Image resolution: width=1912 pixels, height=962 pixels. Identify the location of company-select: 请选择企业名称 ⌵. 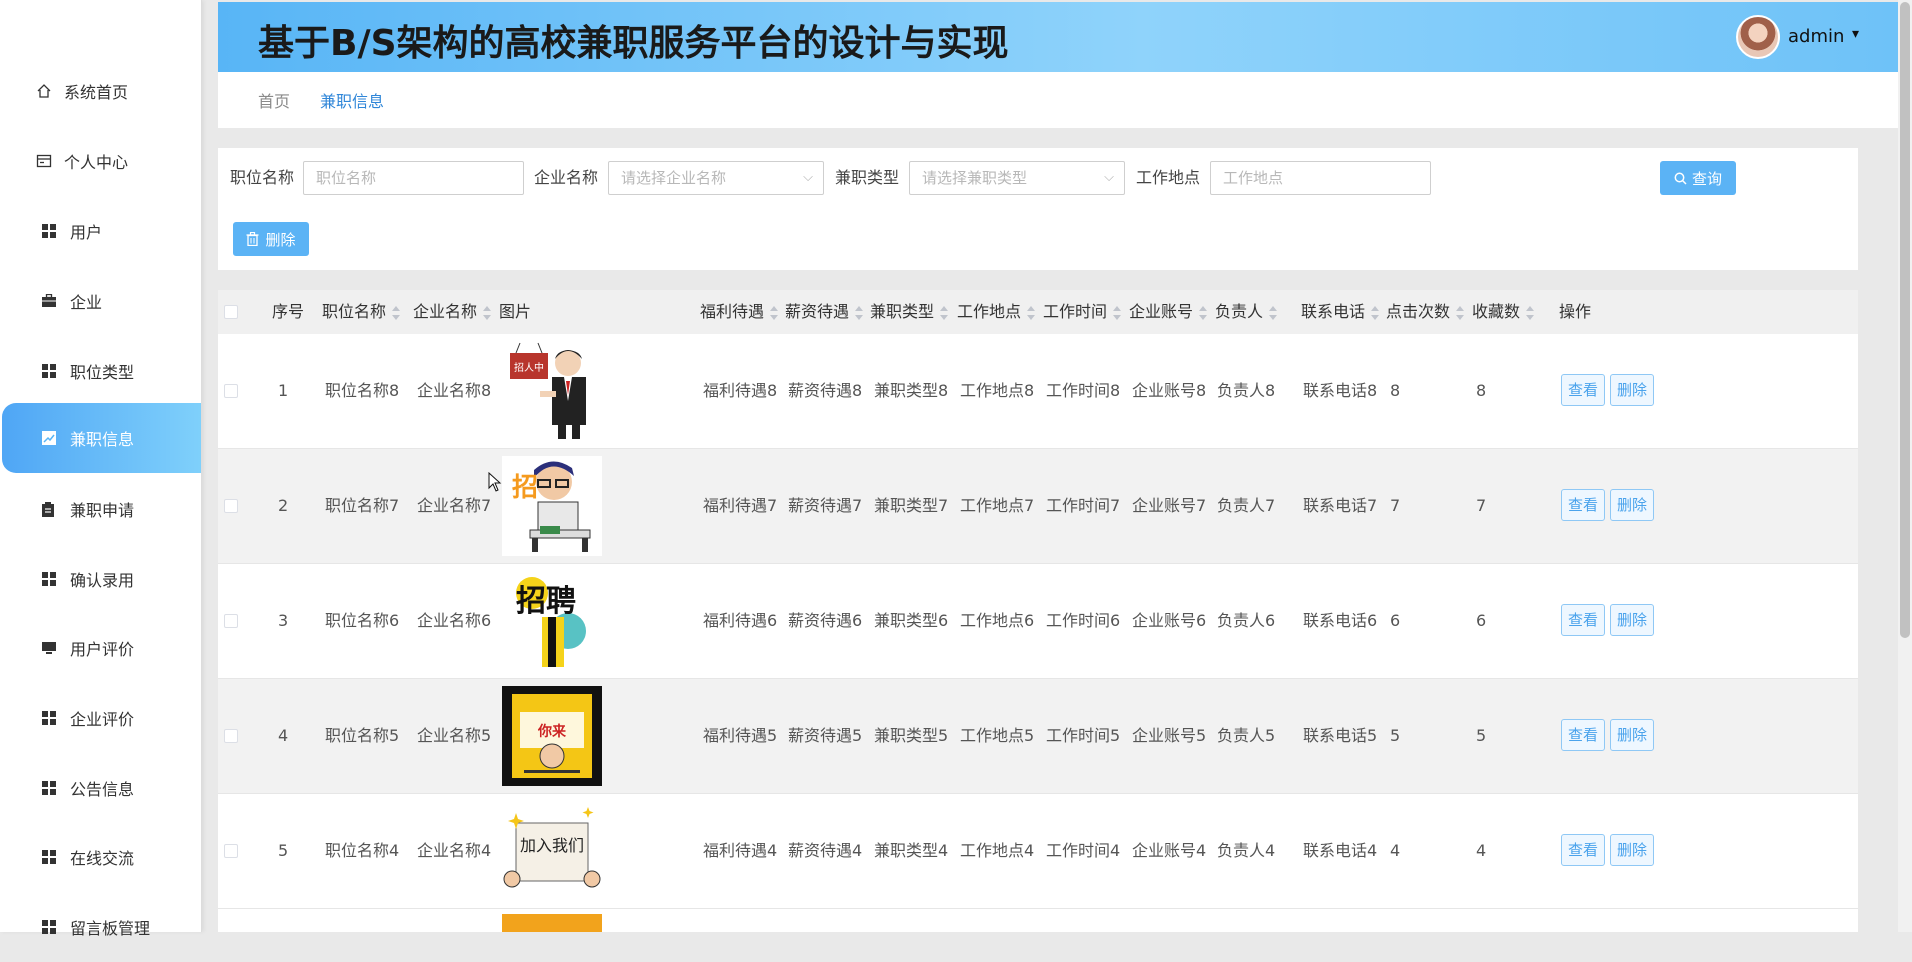
(716, 178).